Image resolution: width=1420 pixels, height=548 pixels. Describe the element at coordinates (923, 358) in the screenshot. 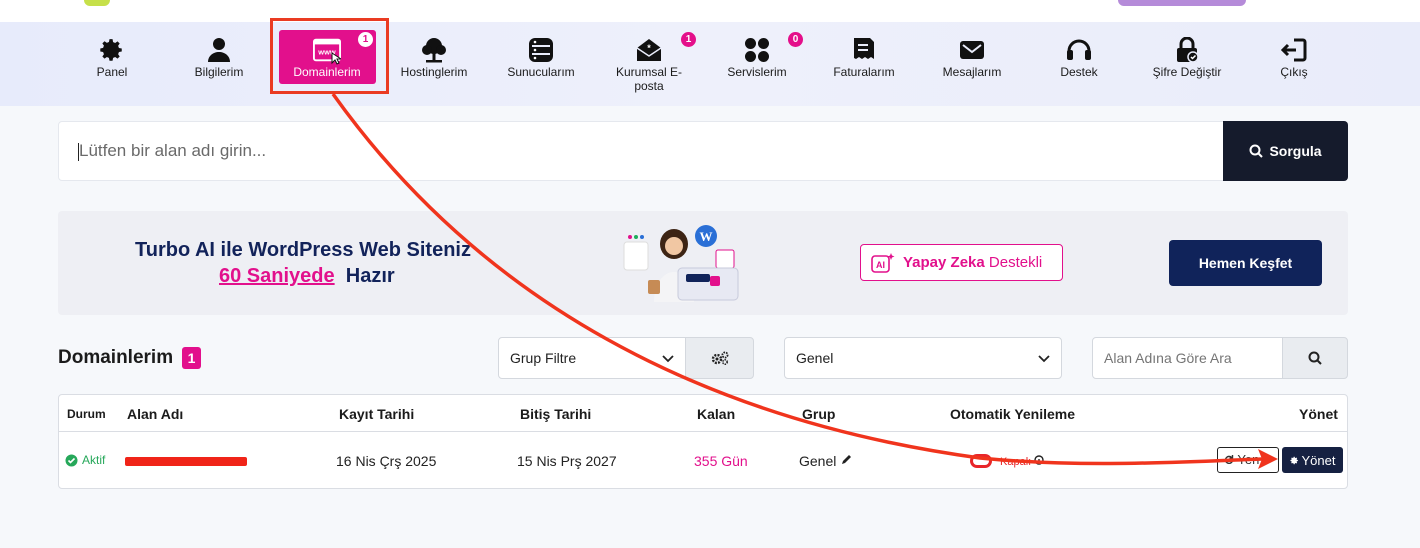

I see `group-select: Genel` at that location.